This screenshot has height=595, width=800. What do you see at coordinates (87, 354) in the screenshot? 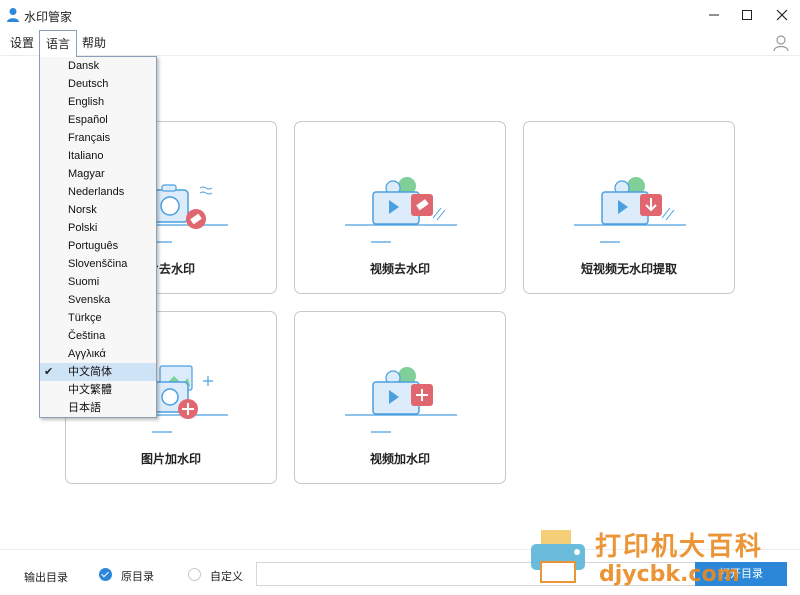
I see `language-option-label: Αγγλικά` at bounding box center [87, 354].